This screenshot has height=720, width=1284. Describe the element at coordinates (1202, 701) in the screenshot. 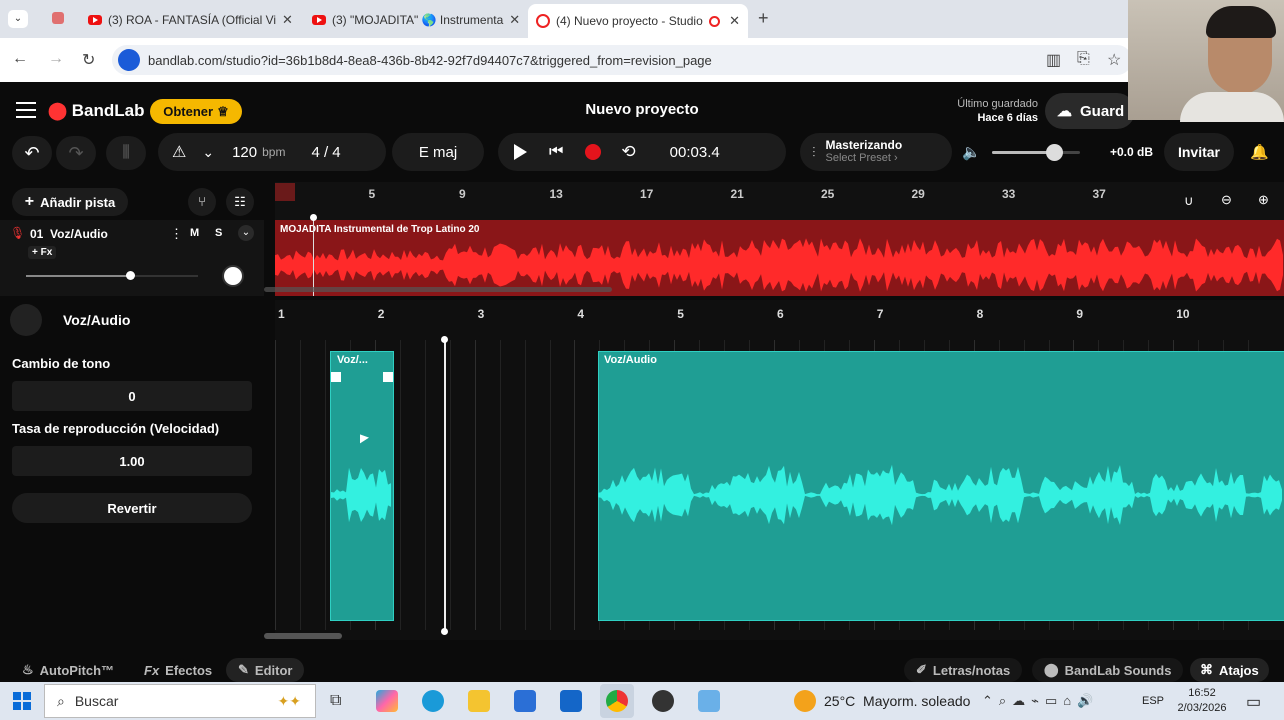

I see `clock: 16:52 2/03/2026` at that location.